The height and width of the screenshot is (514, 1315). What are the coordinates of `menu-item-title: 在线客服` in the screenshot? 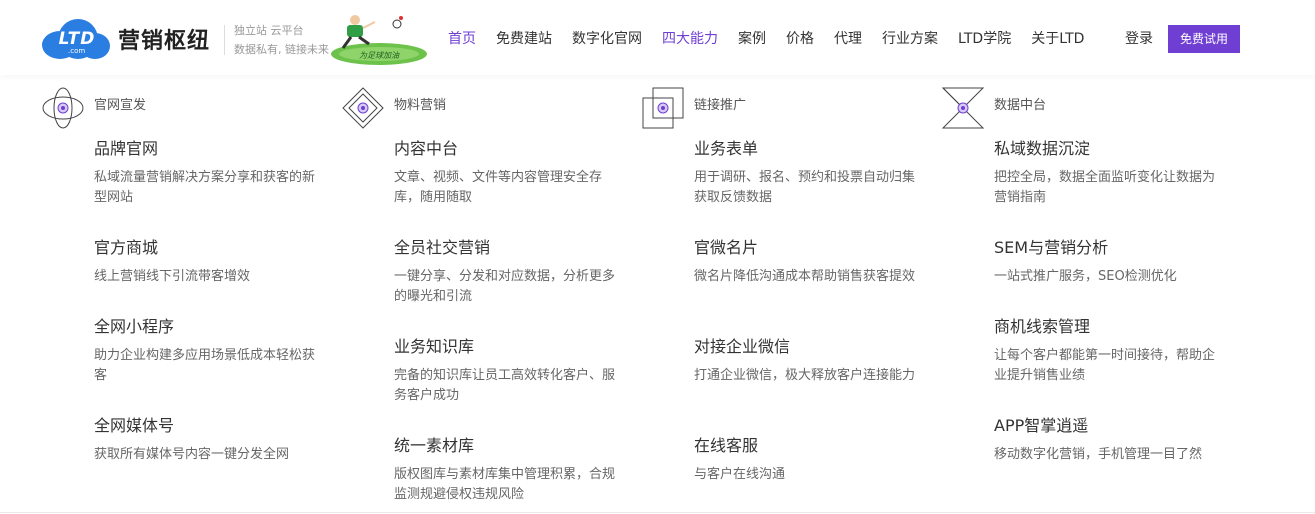 It's located at (726, 445).